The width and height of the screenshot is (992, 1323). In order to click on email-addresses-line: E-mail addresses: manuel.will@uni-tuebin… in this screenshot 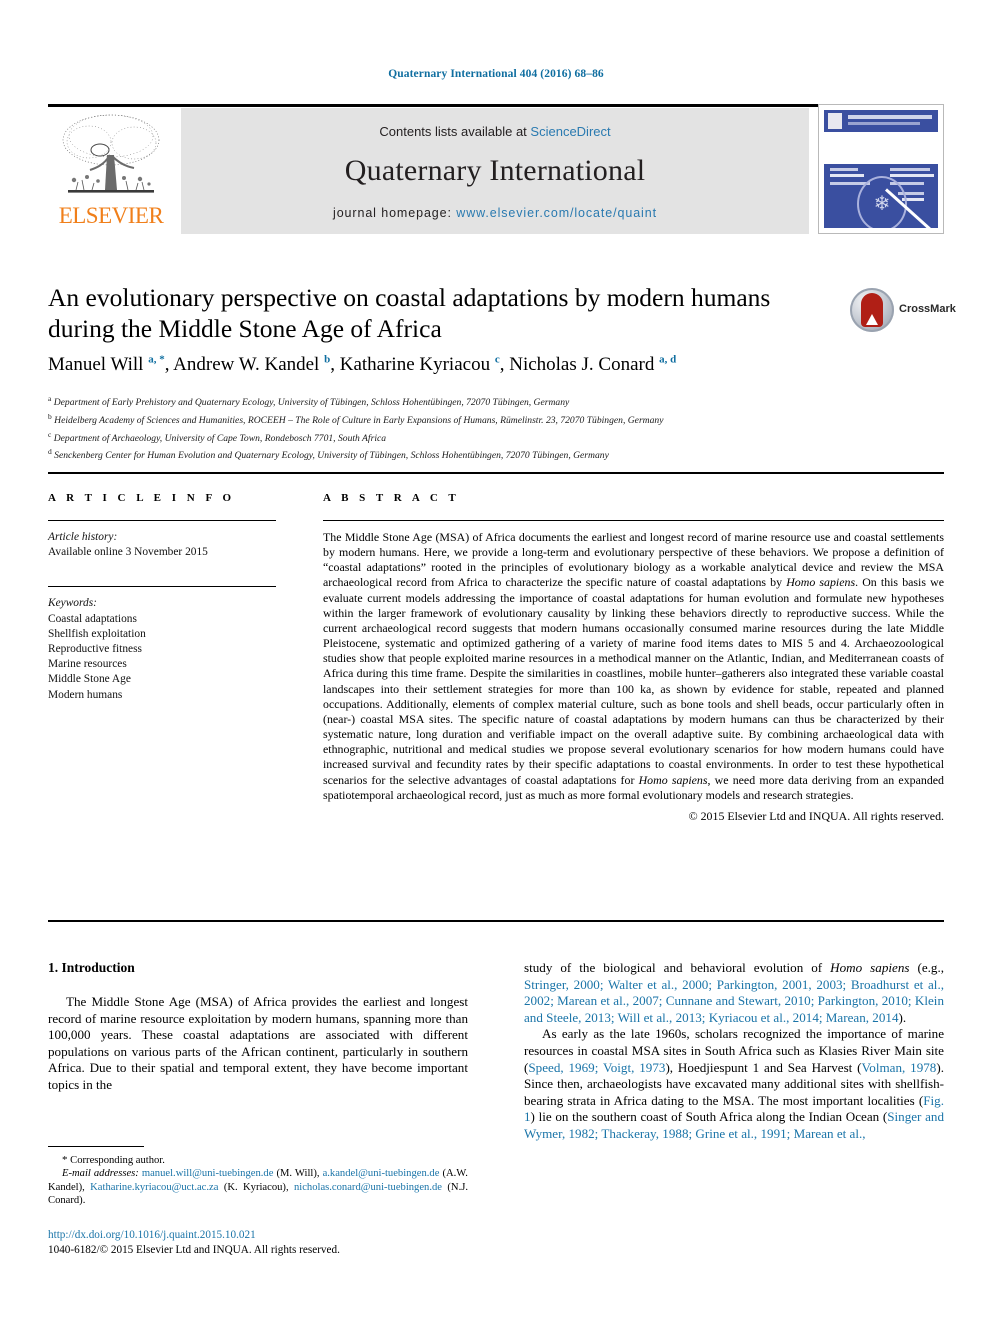, I will do `click(258, 1187)`.